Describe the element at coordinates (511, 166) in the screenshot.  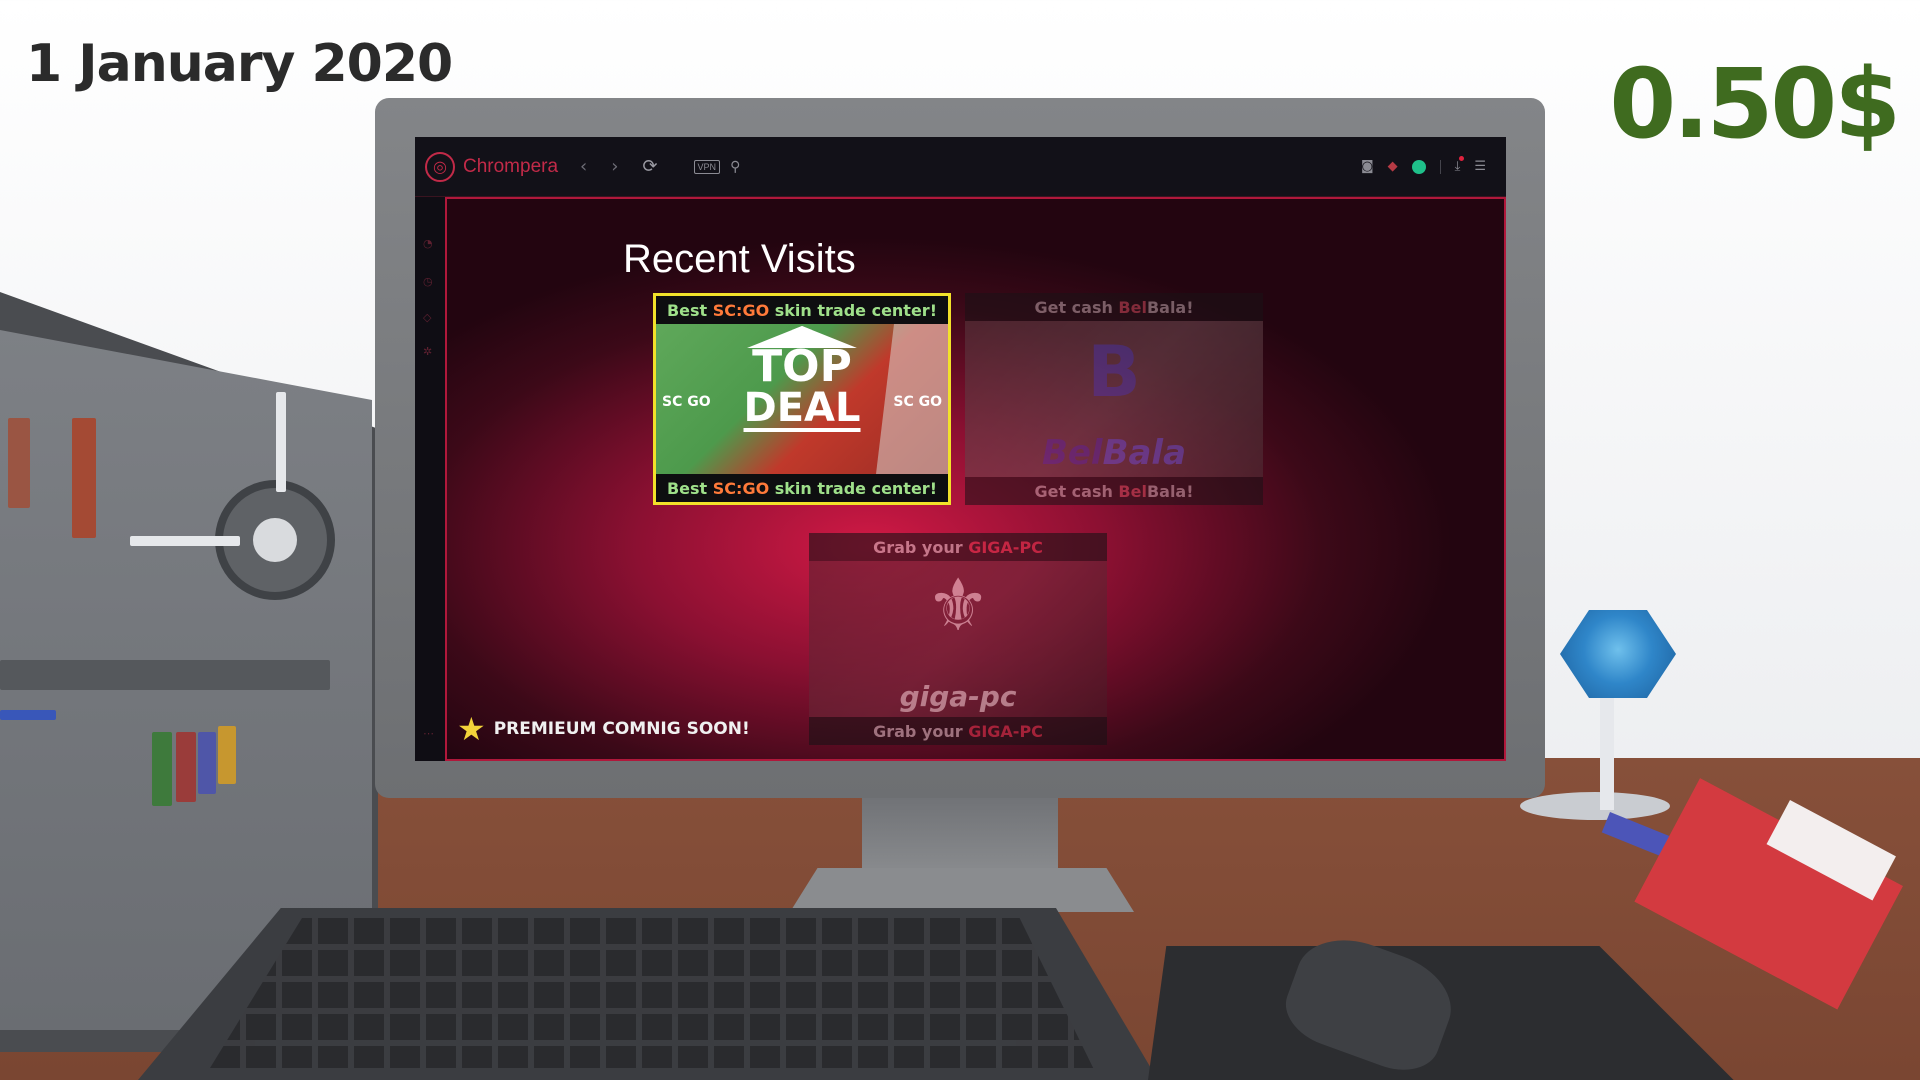
I see `browser-name: Chrompera` at that location.